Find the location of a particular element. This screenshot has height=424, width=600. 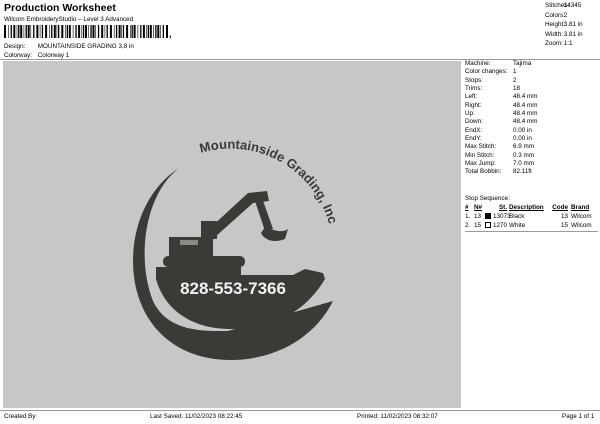

summary-row: Zoom: 1:1 is located at coordinates (559, 43).